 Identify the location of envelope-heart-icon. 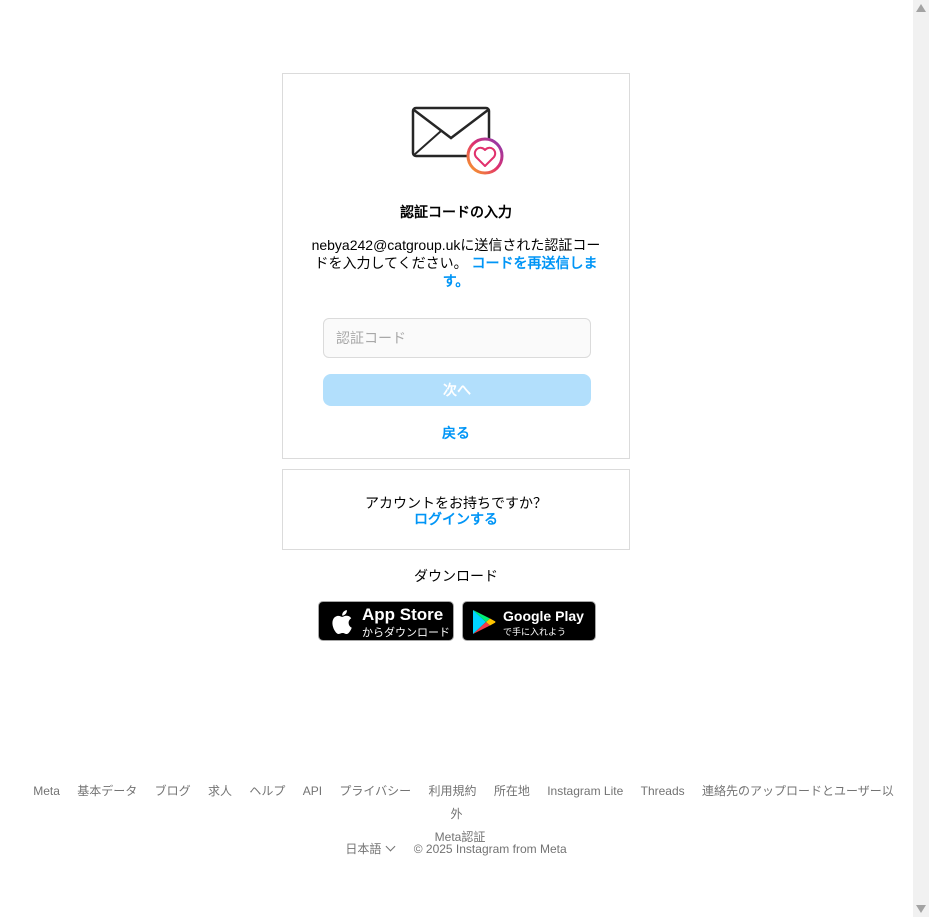
(457, 140).